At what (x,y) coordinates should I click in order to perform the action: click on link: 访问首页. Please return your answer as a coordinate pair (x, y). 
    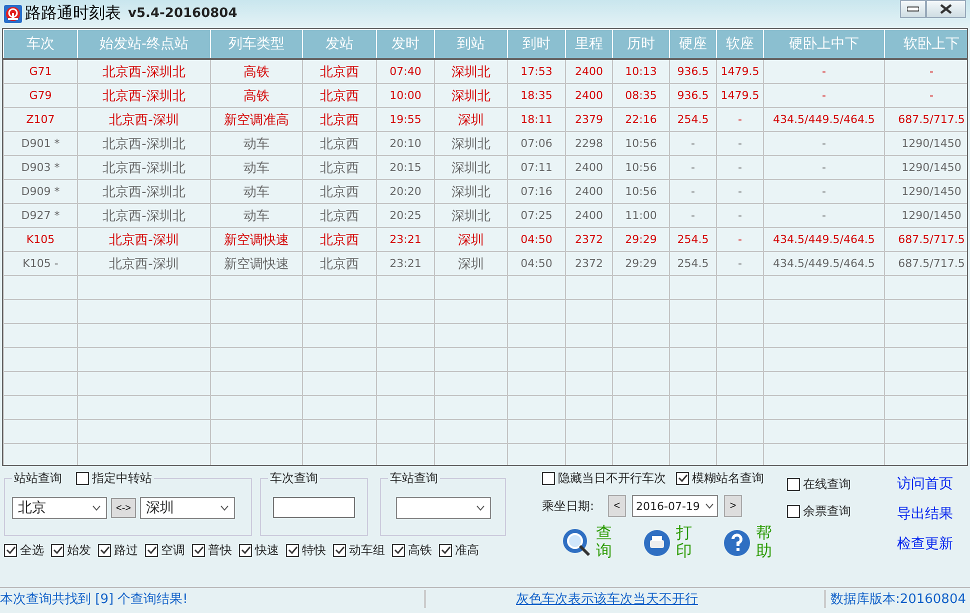
    Looking at the image, I should click on (925, 484).